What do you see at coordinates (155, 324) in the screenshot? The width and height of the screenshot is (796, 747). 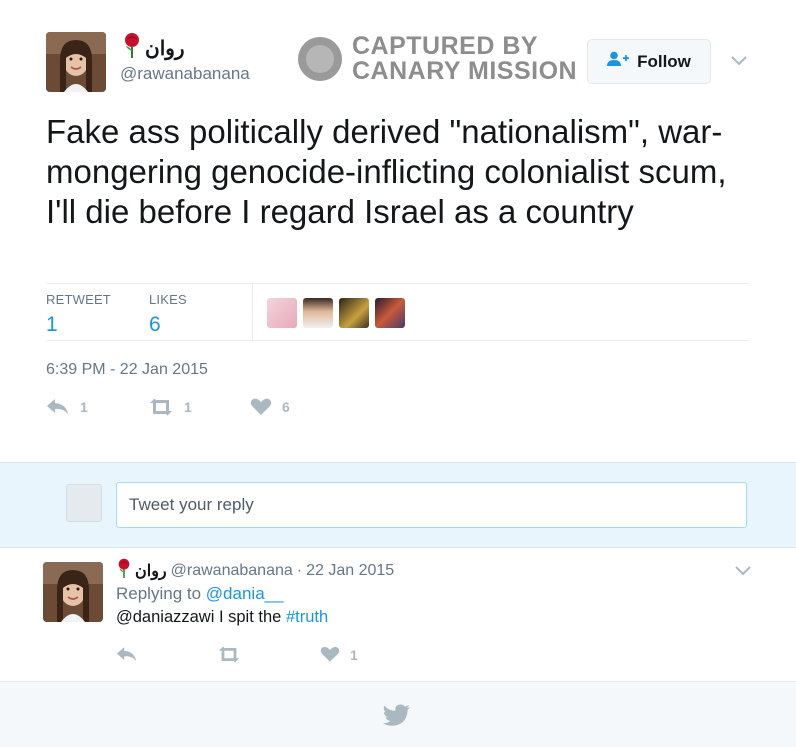 I see `likes-stat-count: 6` at bounding box center [155, 324].